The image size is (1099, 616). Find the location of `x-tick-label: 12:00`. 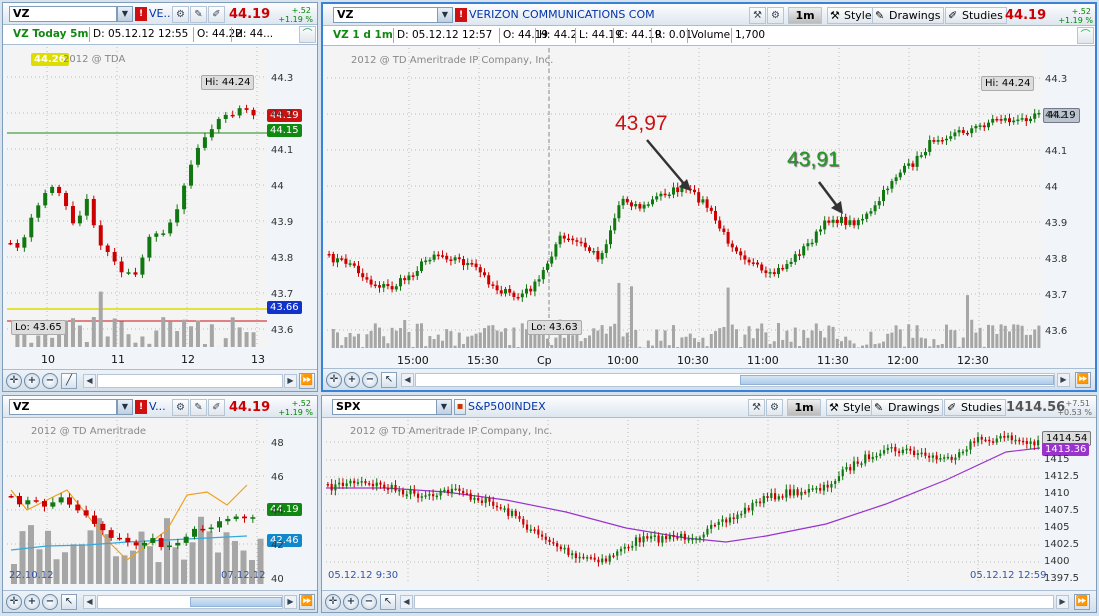

x-tick-label: 12:00 is located at coordinates (903, 360).